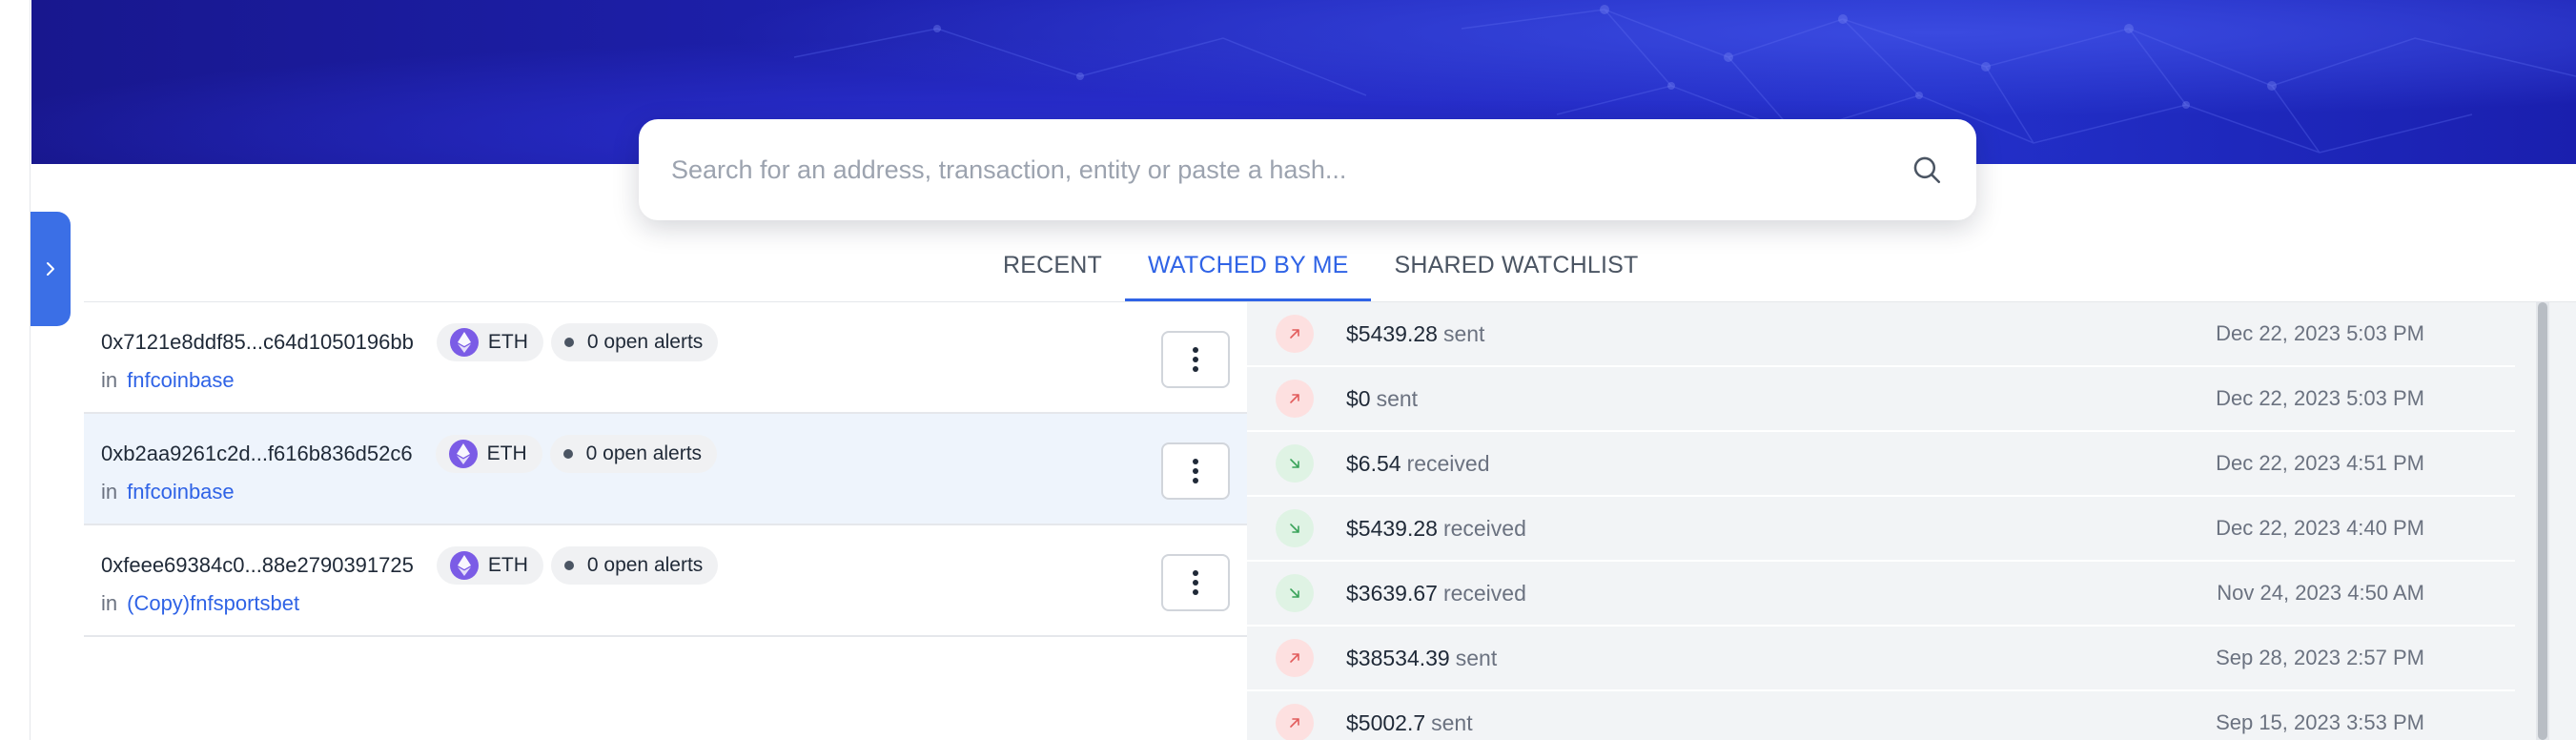 Image resolution: width=2576 pixels, height=740 pixels. What do you see at coordinates (213, 603) in the screenshot?
I see `entity-link: (Copy)fnfsportsbet` at bounding box center [213, 603].